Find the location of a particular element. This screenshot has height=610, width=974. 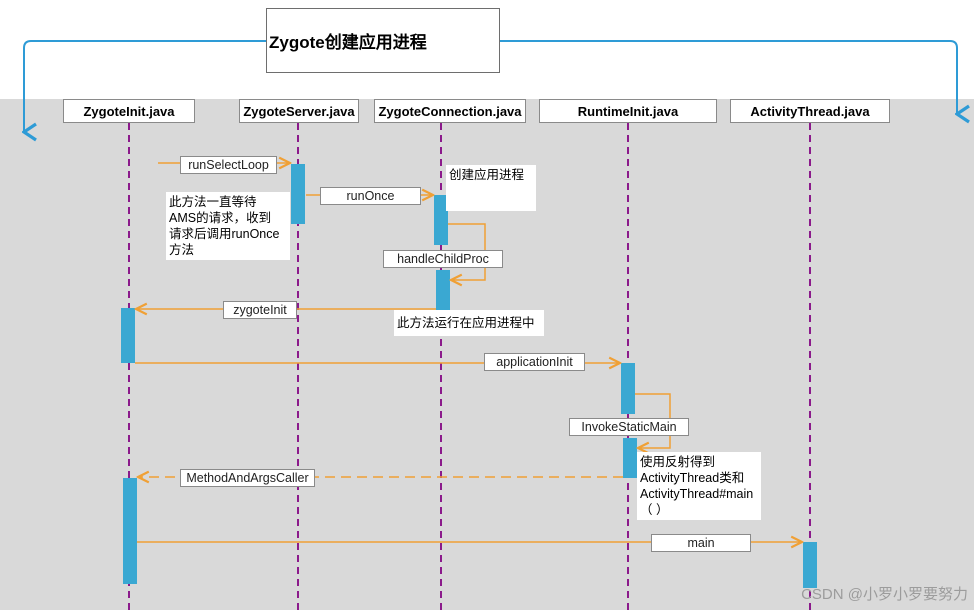

lifeline-header-zygoteinit: ZygoteInit.java is located at coordinates (129, 111).